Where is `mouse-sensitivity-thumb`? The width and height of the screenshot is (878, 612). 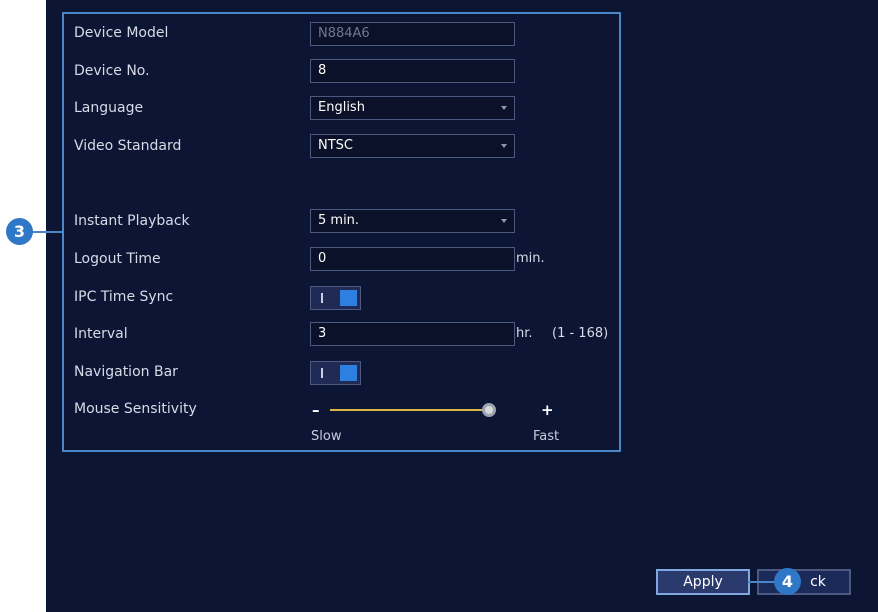 mouse-sensitivity-thumb is located at coordinates (489, 410).